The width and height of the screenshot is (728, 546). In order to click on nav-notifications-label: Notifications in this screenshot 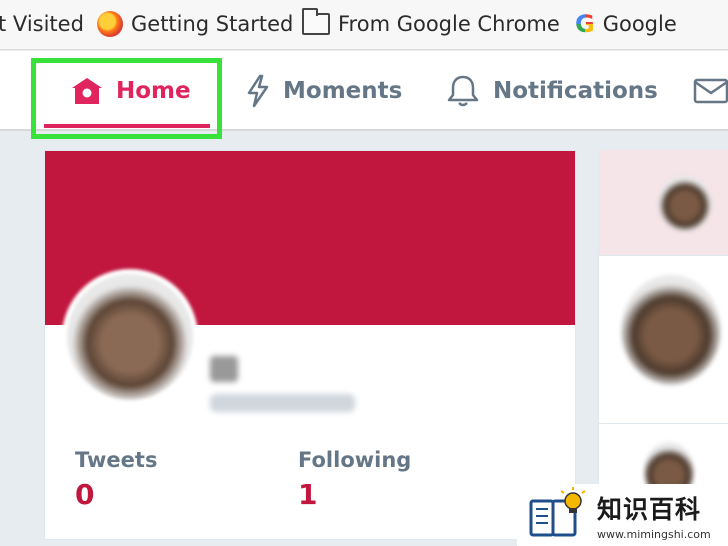, I will do `click(575, 91)`.